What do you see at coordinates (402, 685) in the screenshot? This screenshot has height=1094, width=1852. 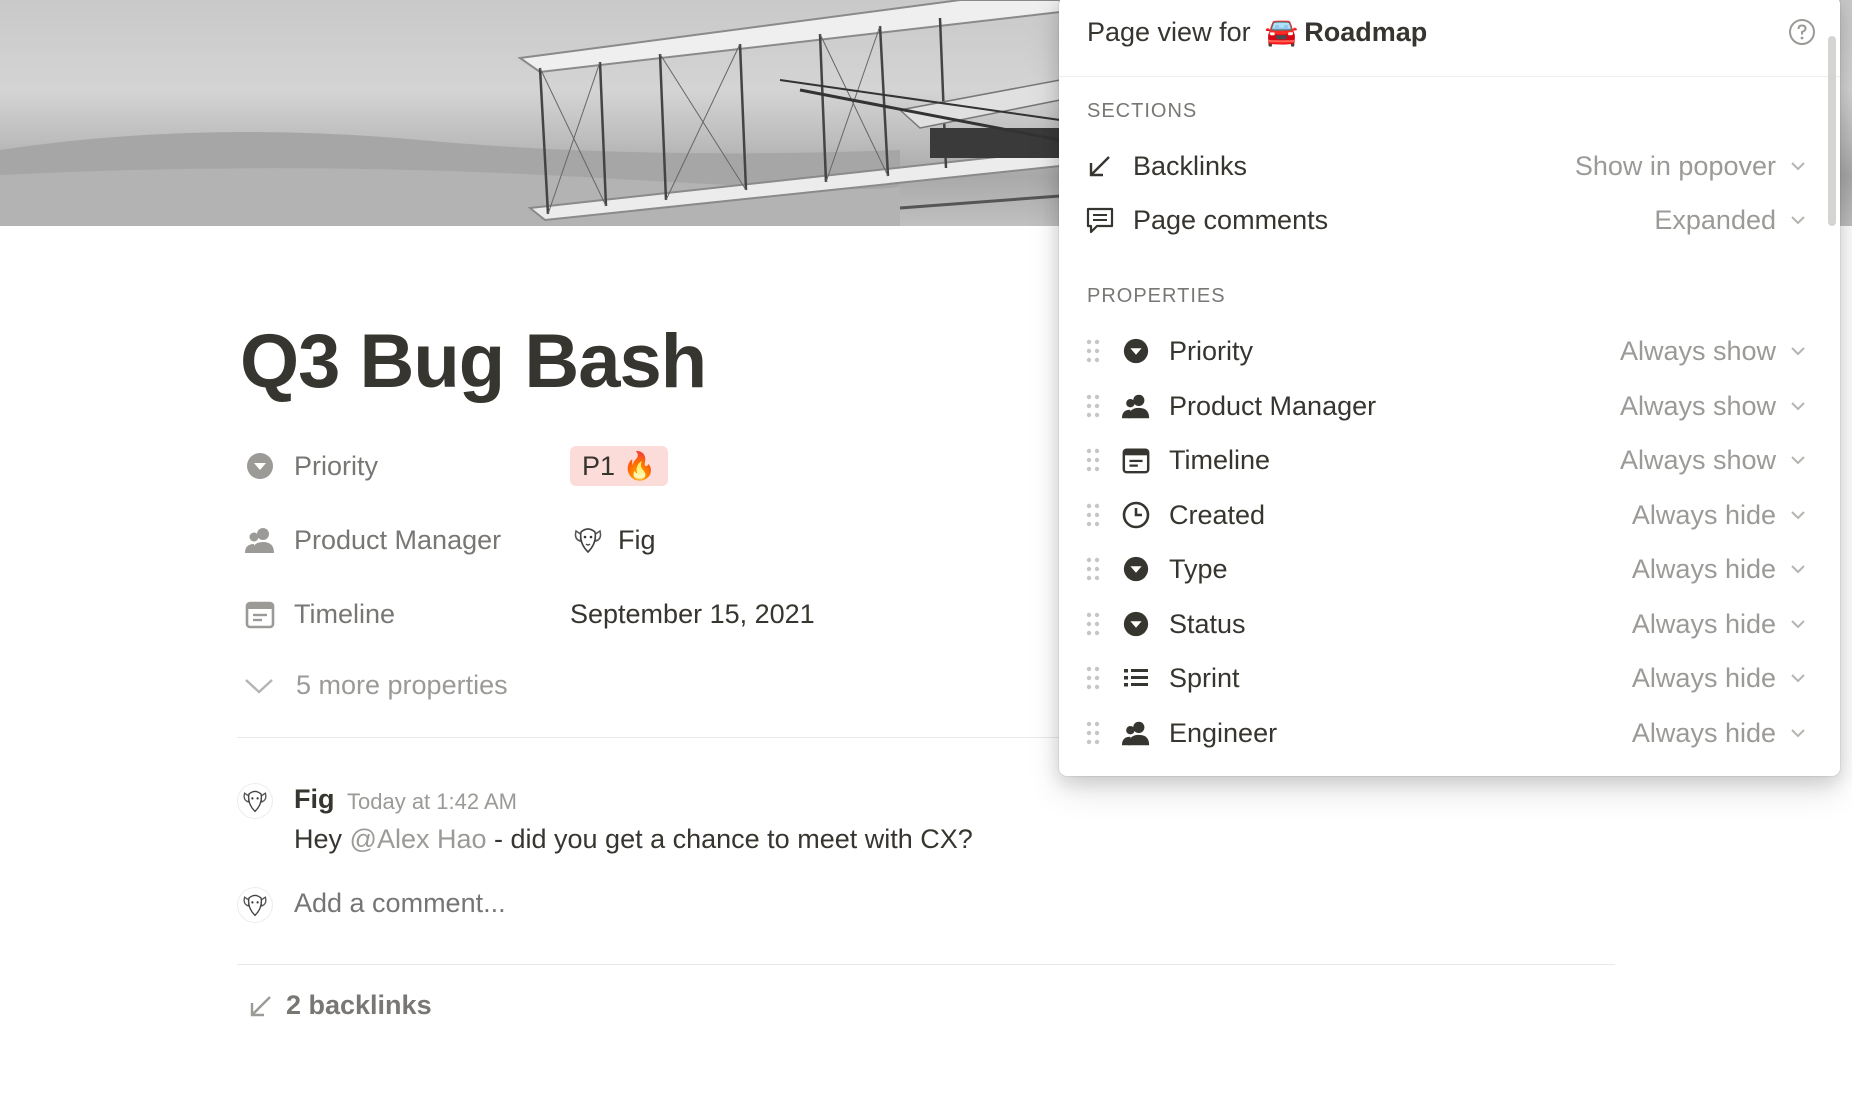 I see `more-properties-label: 5 more properties` at bounding box center [402, 685].